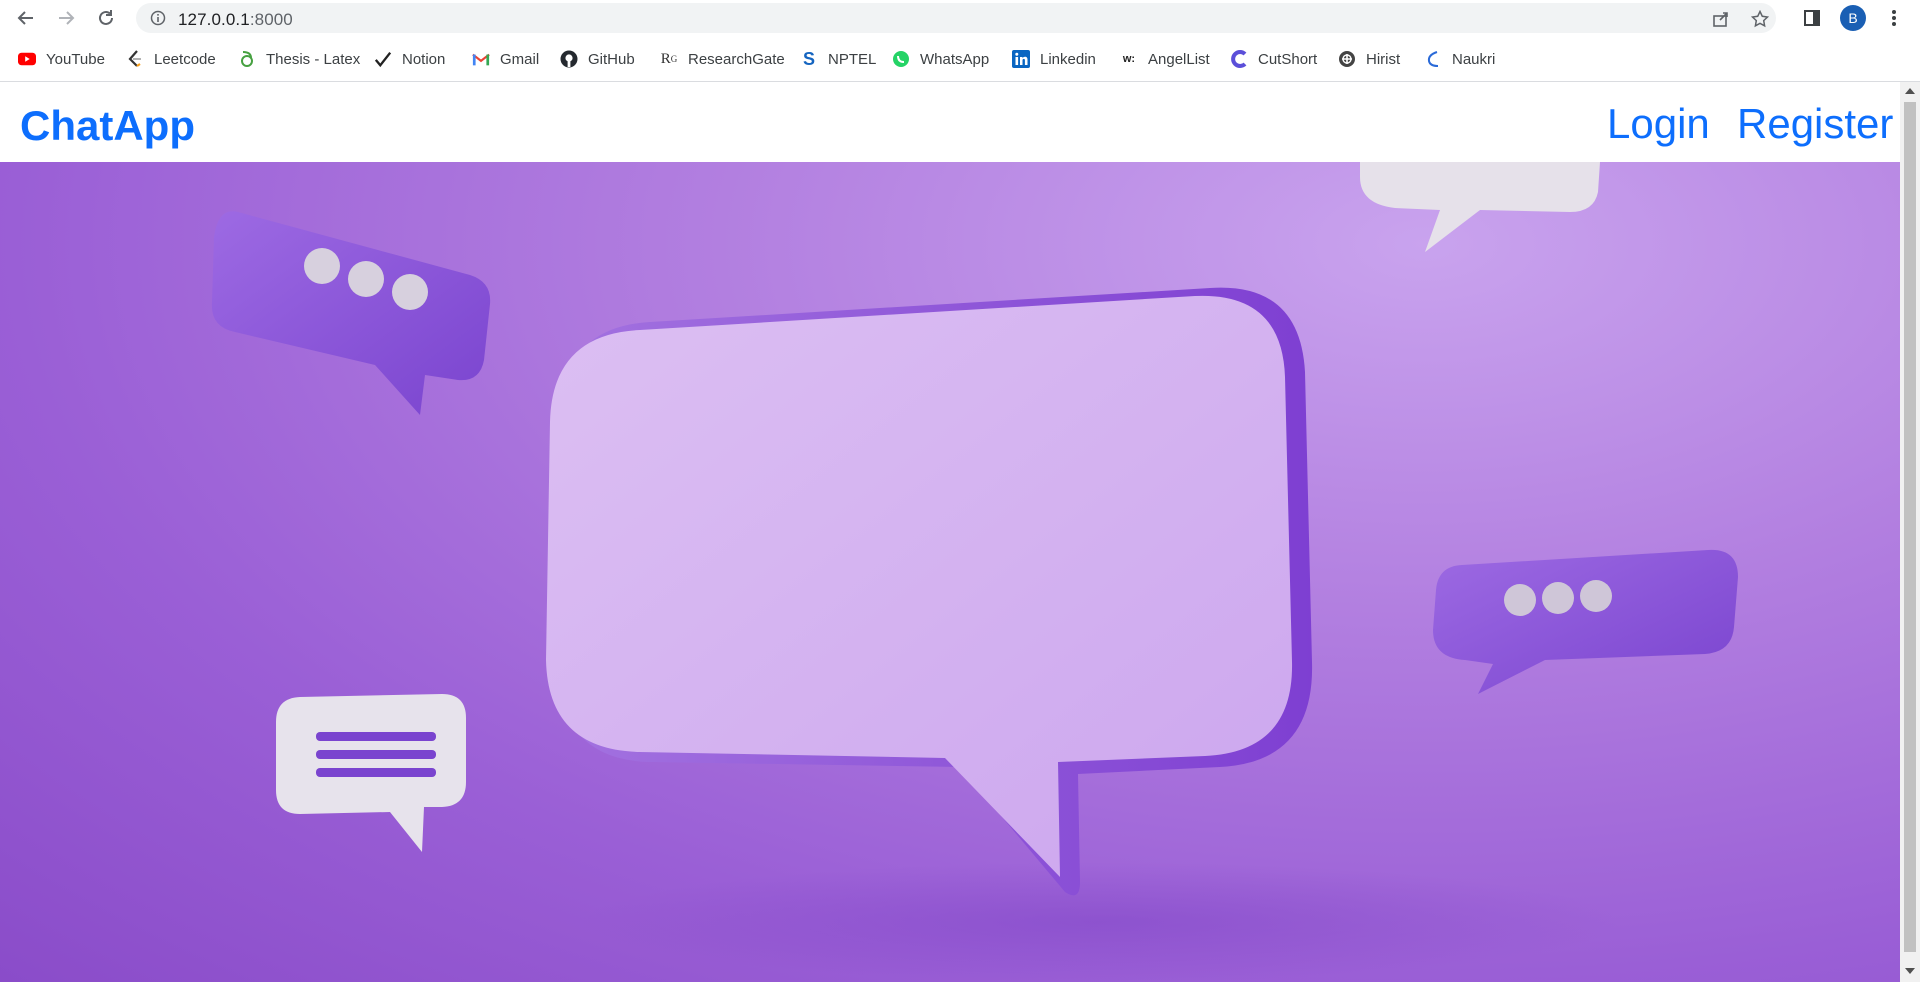 This screenshot has width=1920, height=982. I want to click on bookmark-naukri: Naukri, so click(1459, 59).